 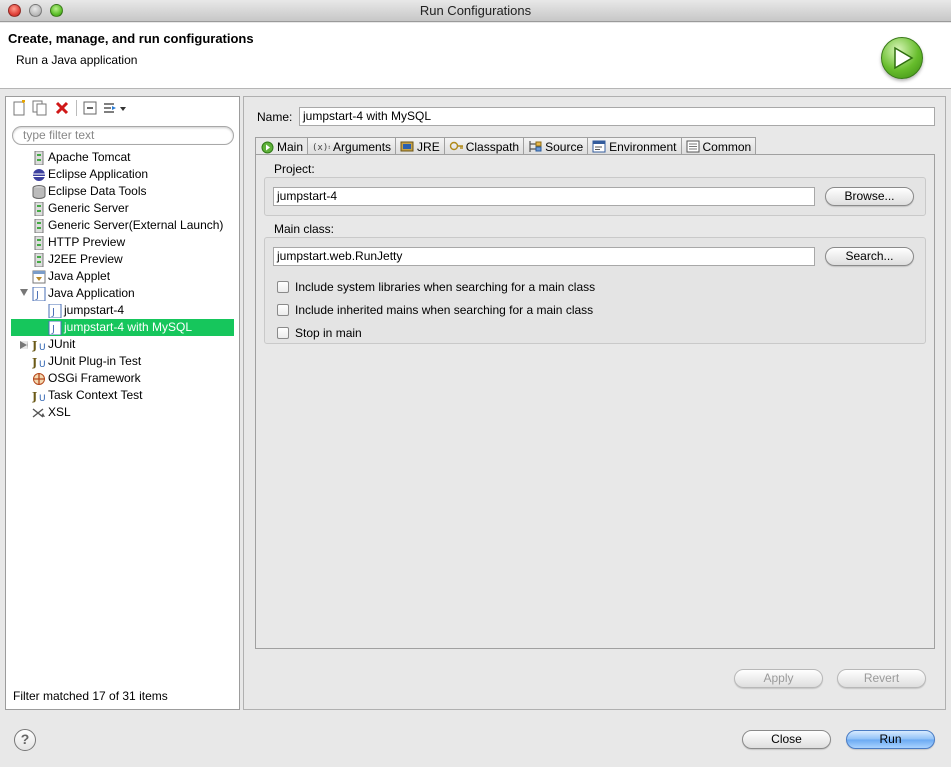 What do you see at coordinates (283, 333) in the screenshot?
I see `stop-in-main-checkbox` at bounding box center [283, 333].